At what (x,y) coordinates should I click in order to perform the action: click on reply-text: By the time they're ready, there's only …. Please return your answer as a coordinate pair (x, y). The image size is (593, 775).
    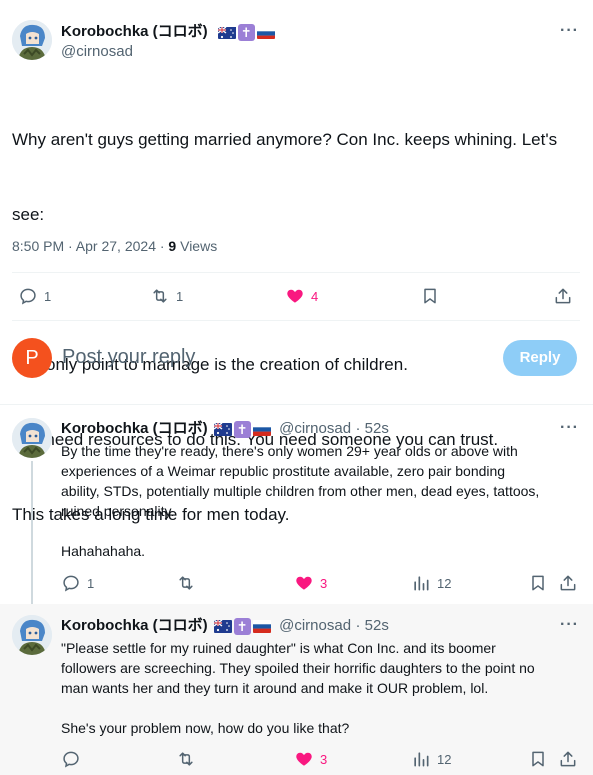
    Looking at the image, I should click on (300, 501).